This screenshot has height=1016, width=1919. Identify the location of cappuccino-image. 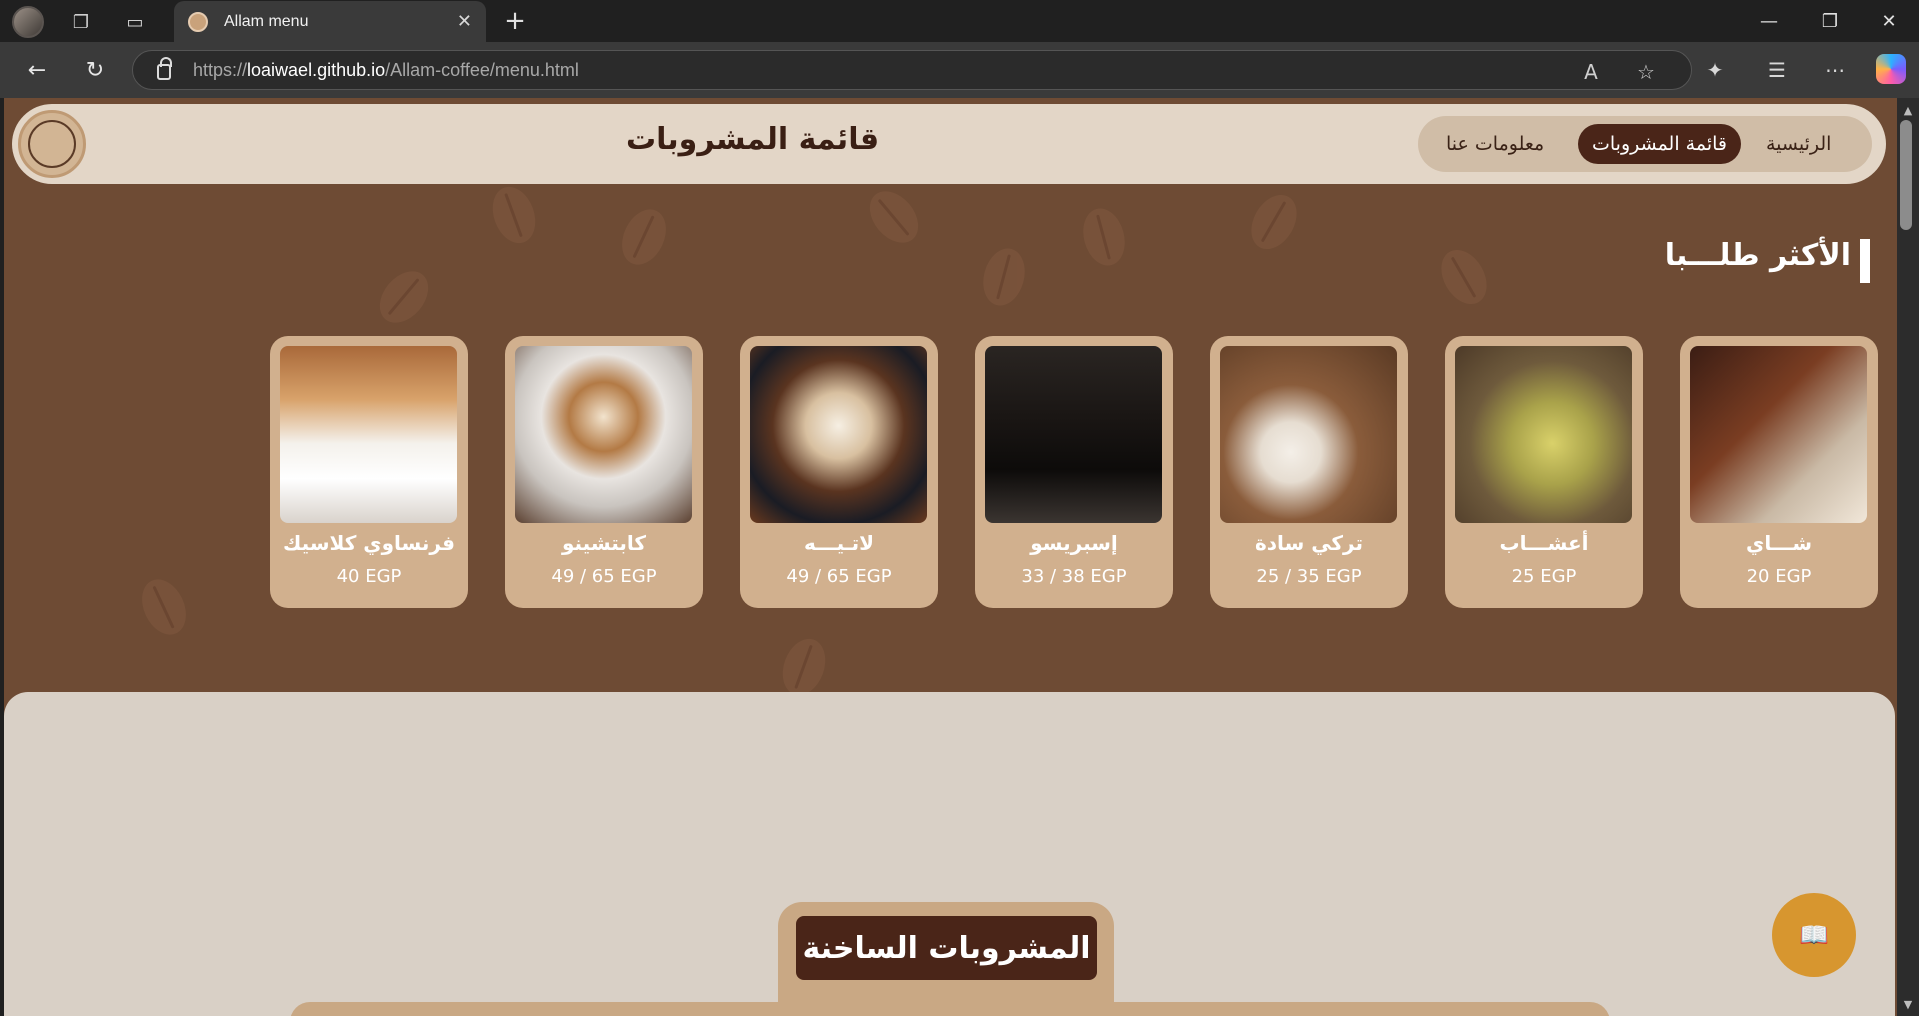
(603, 434).